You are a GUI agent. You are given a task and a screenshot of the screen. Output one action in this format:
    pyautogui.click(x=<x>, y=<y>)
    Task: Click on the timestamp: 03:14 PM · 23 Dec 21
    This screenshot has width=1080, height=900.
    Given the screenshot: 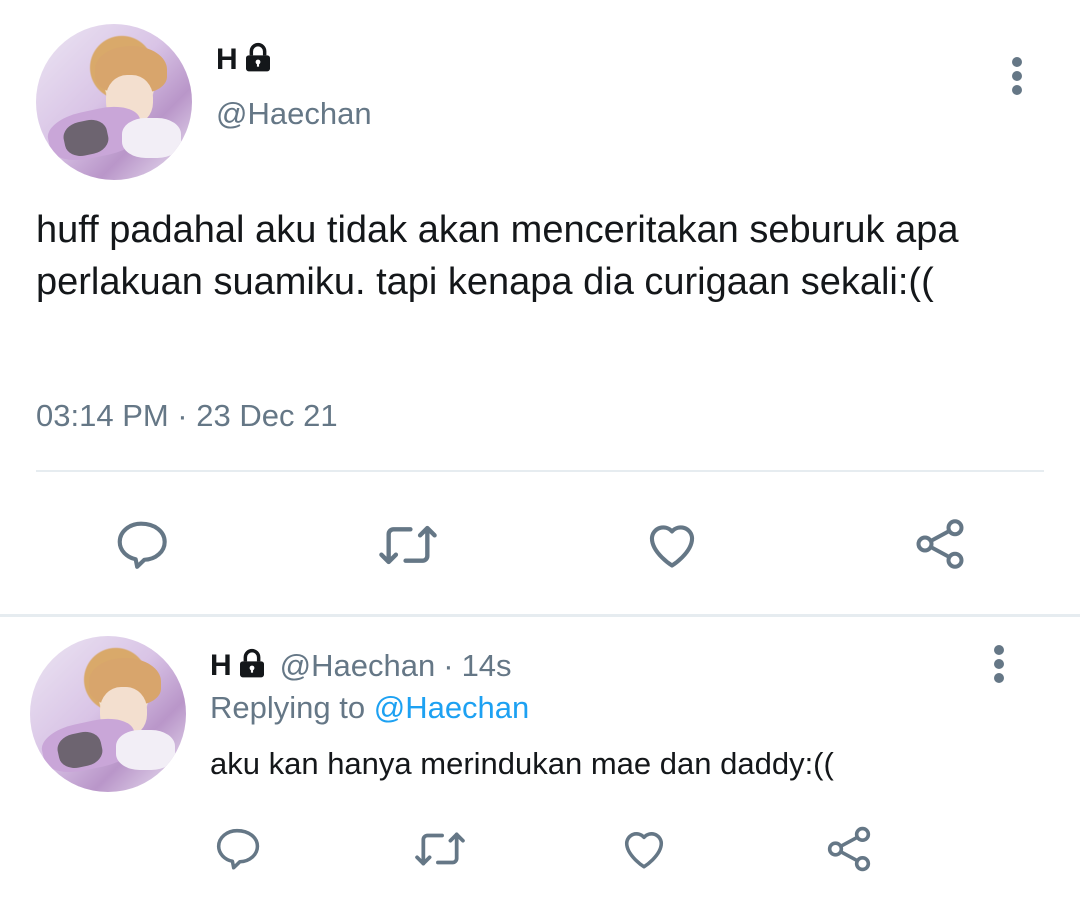 What is the action you would take?
    pyautogui.click(x=187, y=416)
    